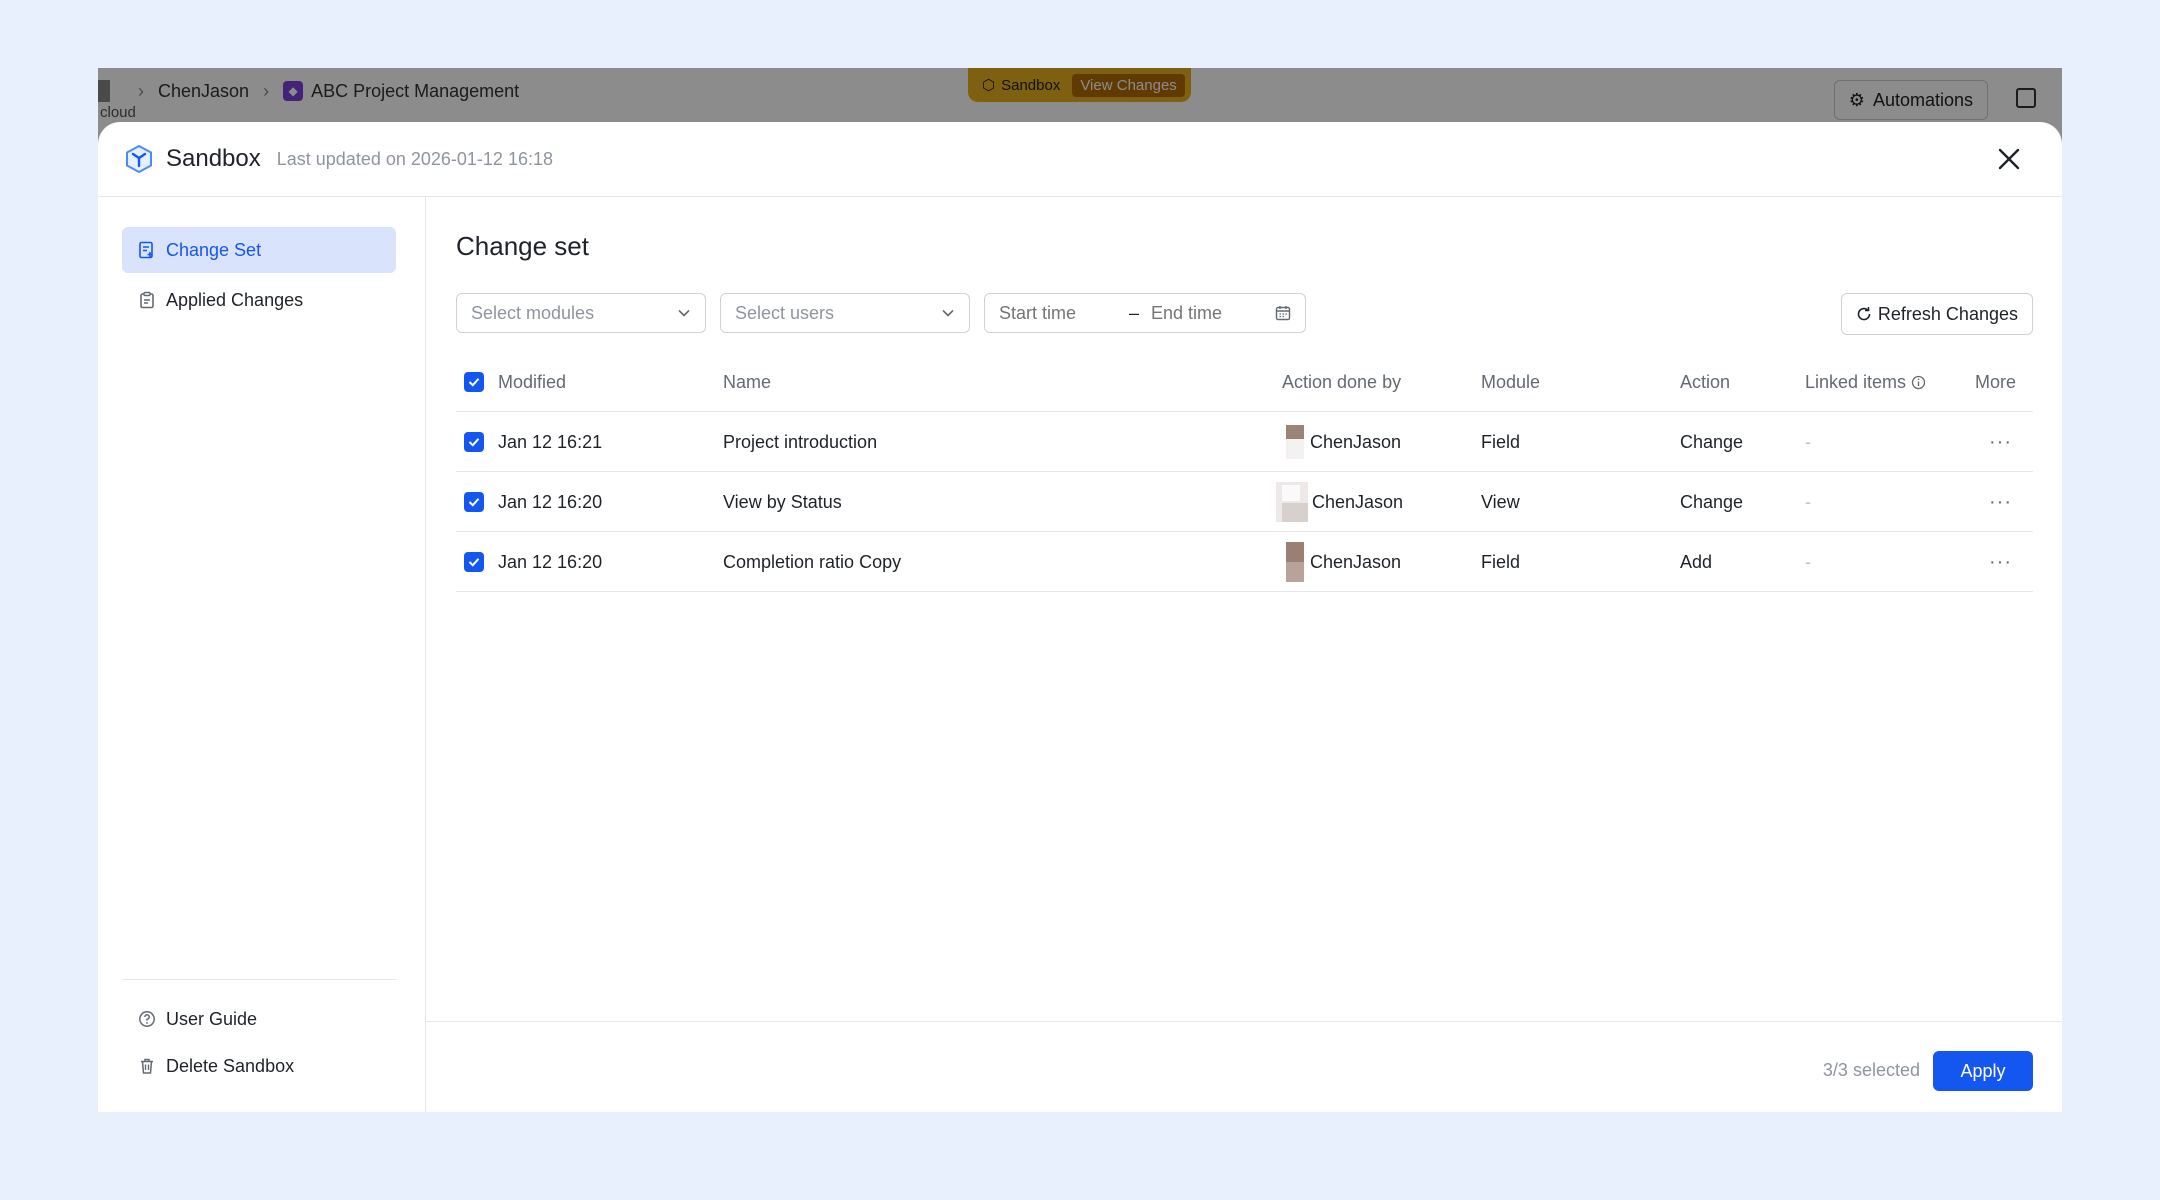 The height and width of the screenshot is (1200, 2160). Describe the element at coordinates (2009, 159) in the screenshot. I see `close-icon` at that location.